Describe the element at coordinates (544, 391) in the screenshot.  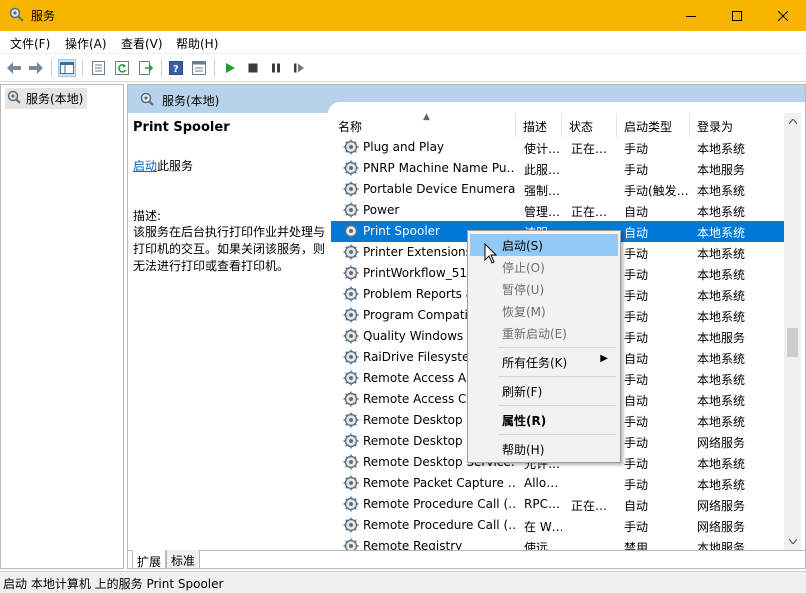
I see `menu-item-refresh: 刷新(F)` at that location.